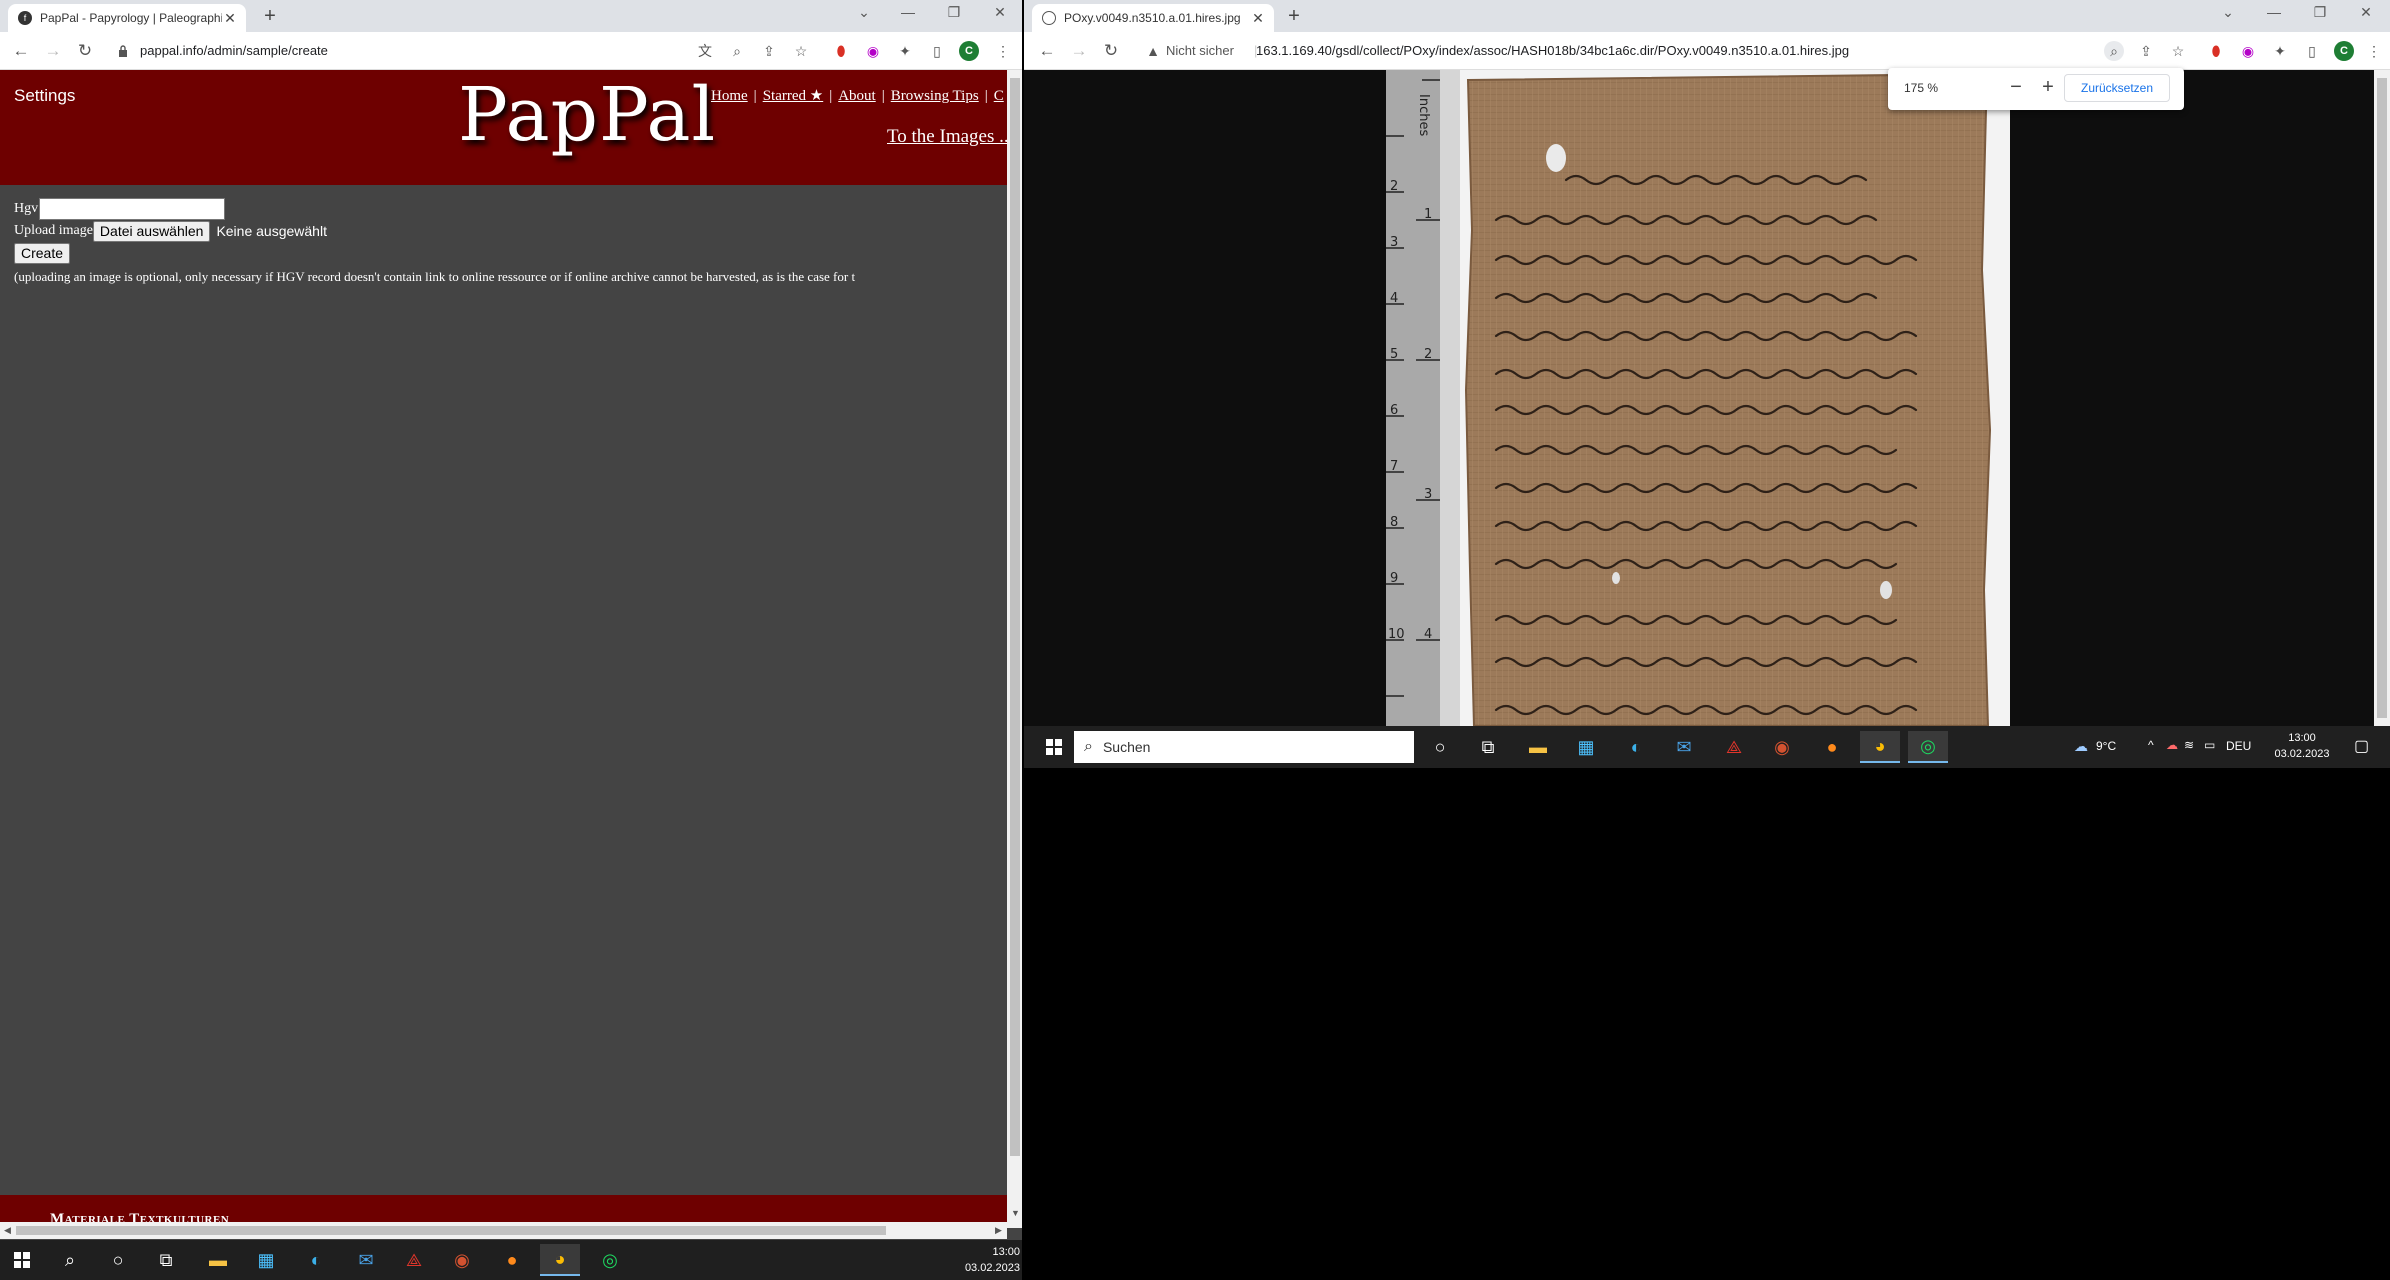 The width and height of the screenshot is (2390, 1280). I want to click on file-explorer-icon: ▬, so click(218, 1260).